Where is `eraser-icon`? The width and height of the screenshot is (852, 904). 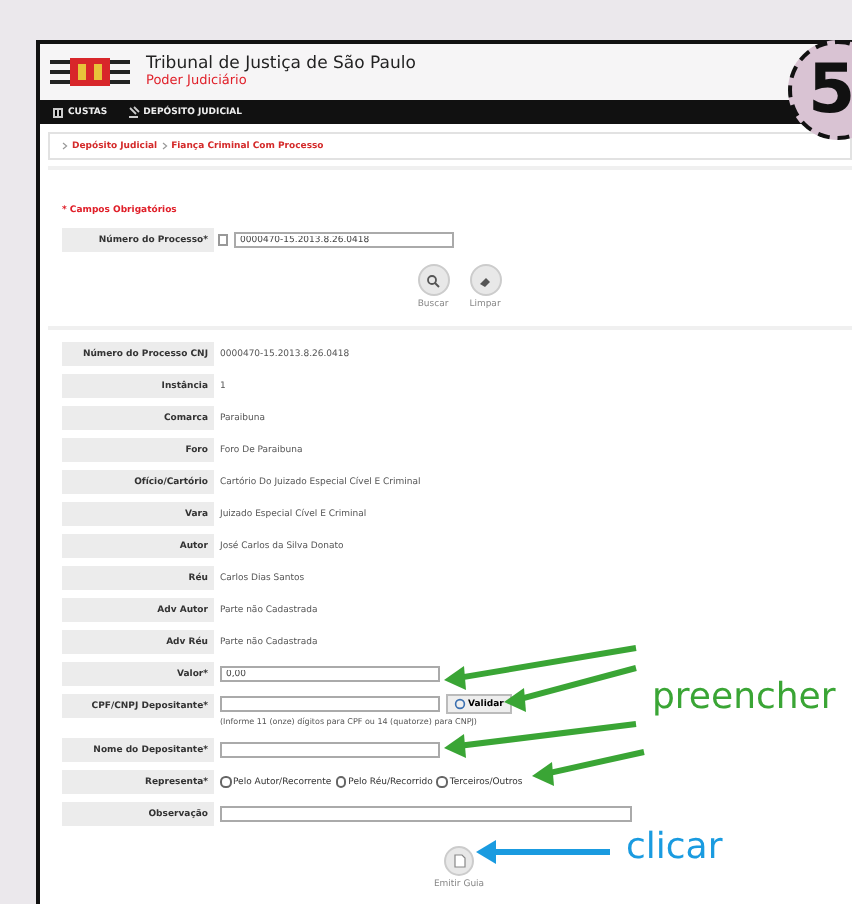 eraser-icon is located at coordinates (485, 280).